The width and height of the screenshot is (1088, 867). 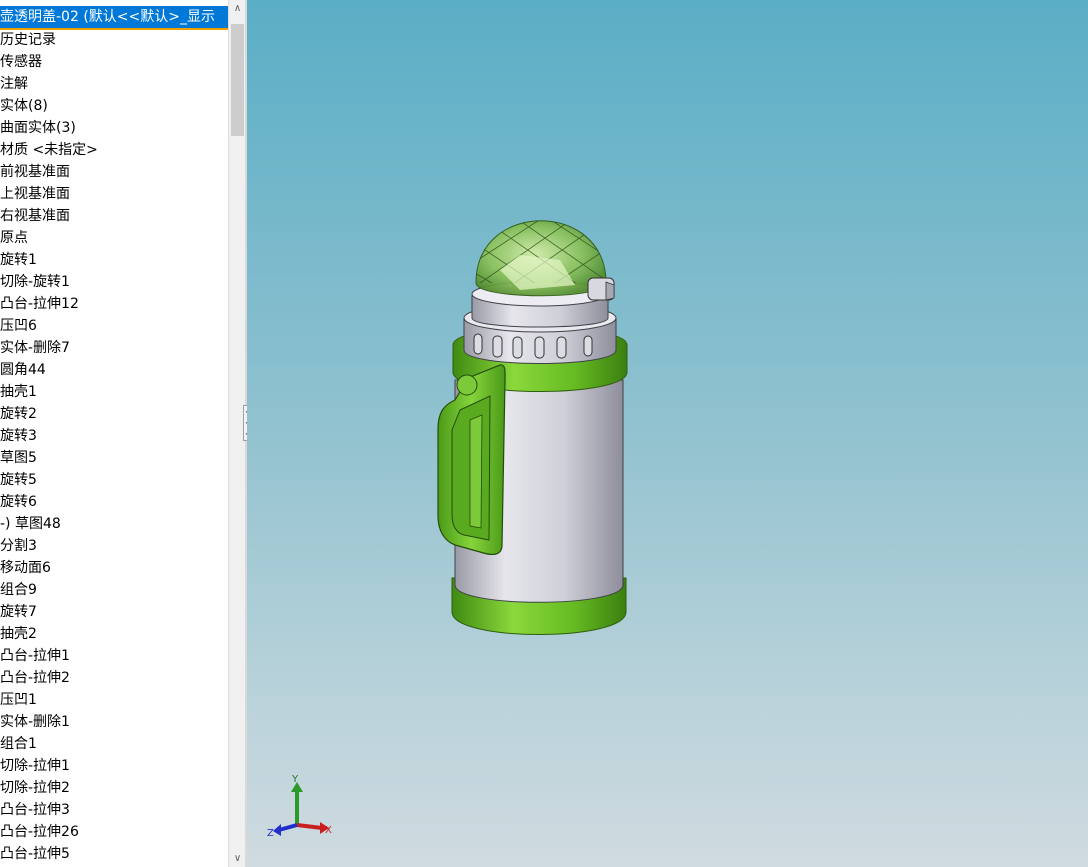 I want to click on tree-item: 草图5, so click(x=114, y=458).